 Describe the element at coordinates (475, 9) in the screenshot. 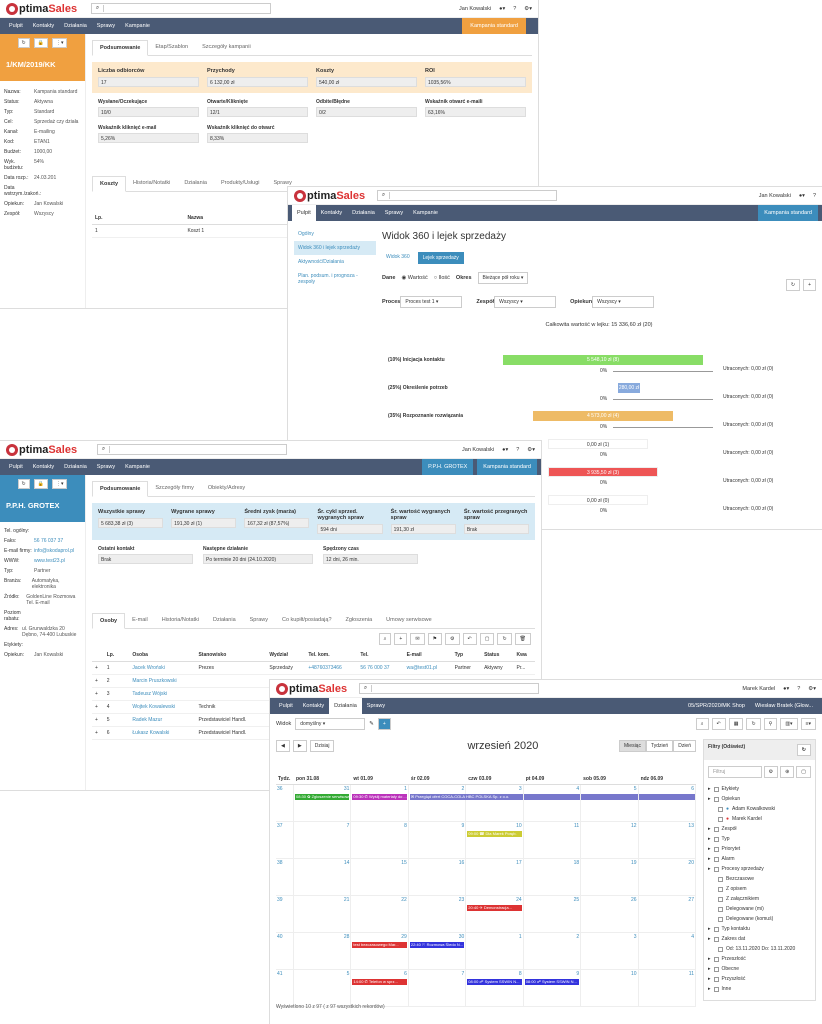

I see `user-name: Jan Kowalski` at that location.